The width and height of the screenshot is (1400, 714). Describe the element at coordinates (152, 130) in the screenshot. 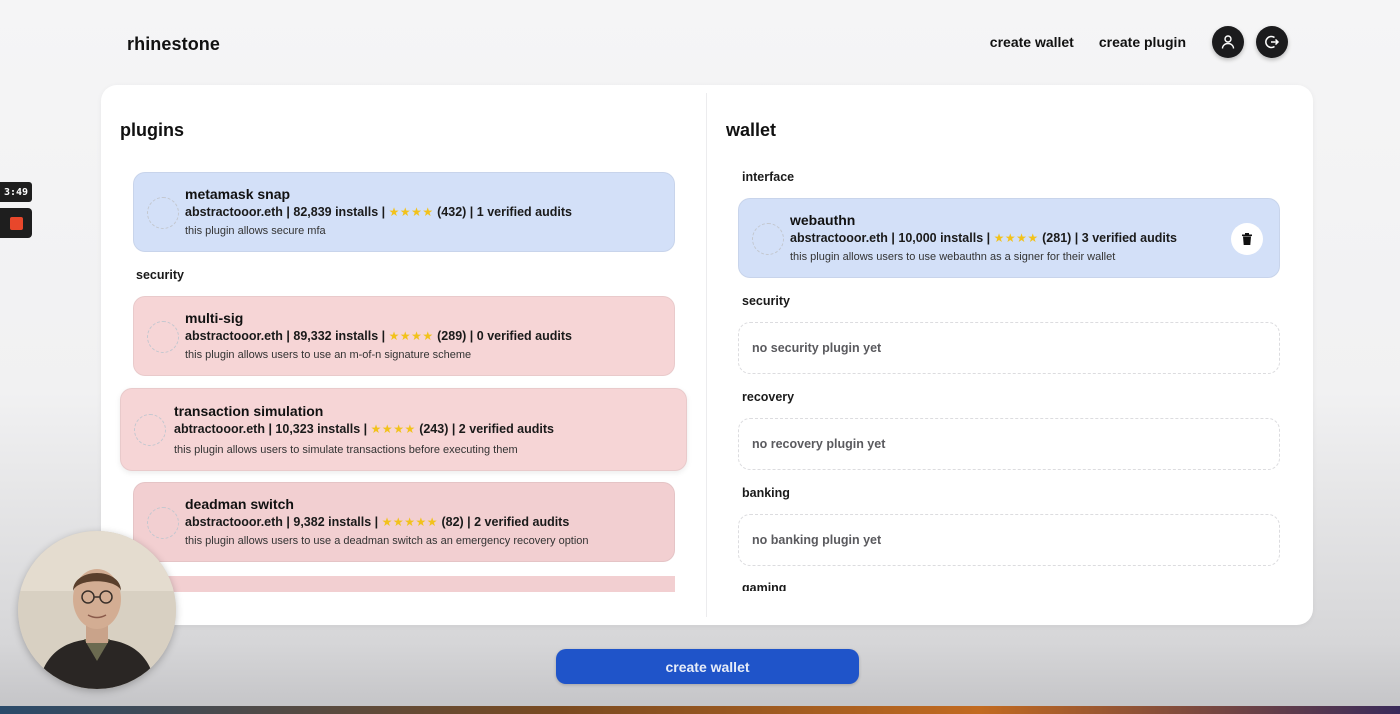

I see `plugins-title: plugins` at that location.